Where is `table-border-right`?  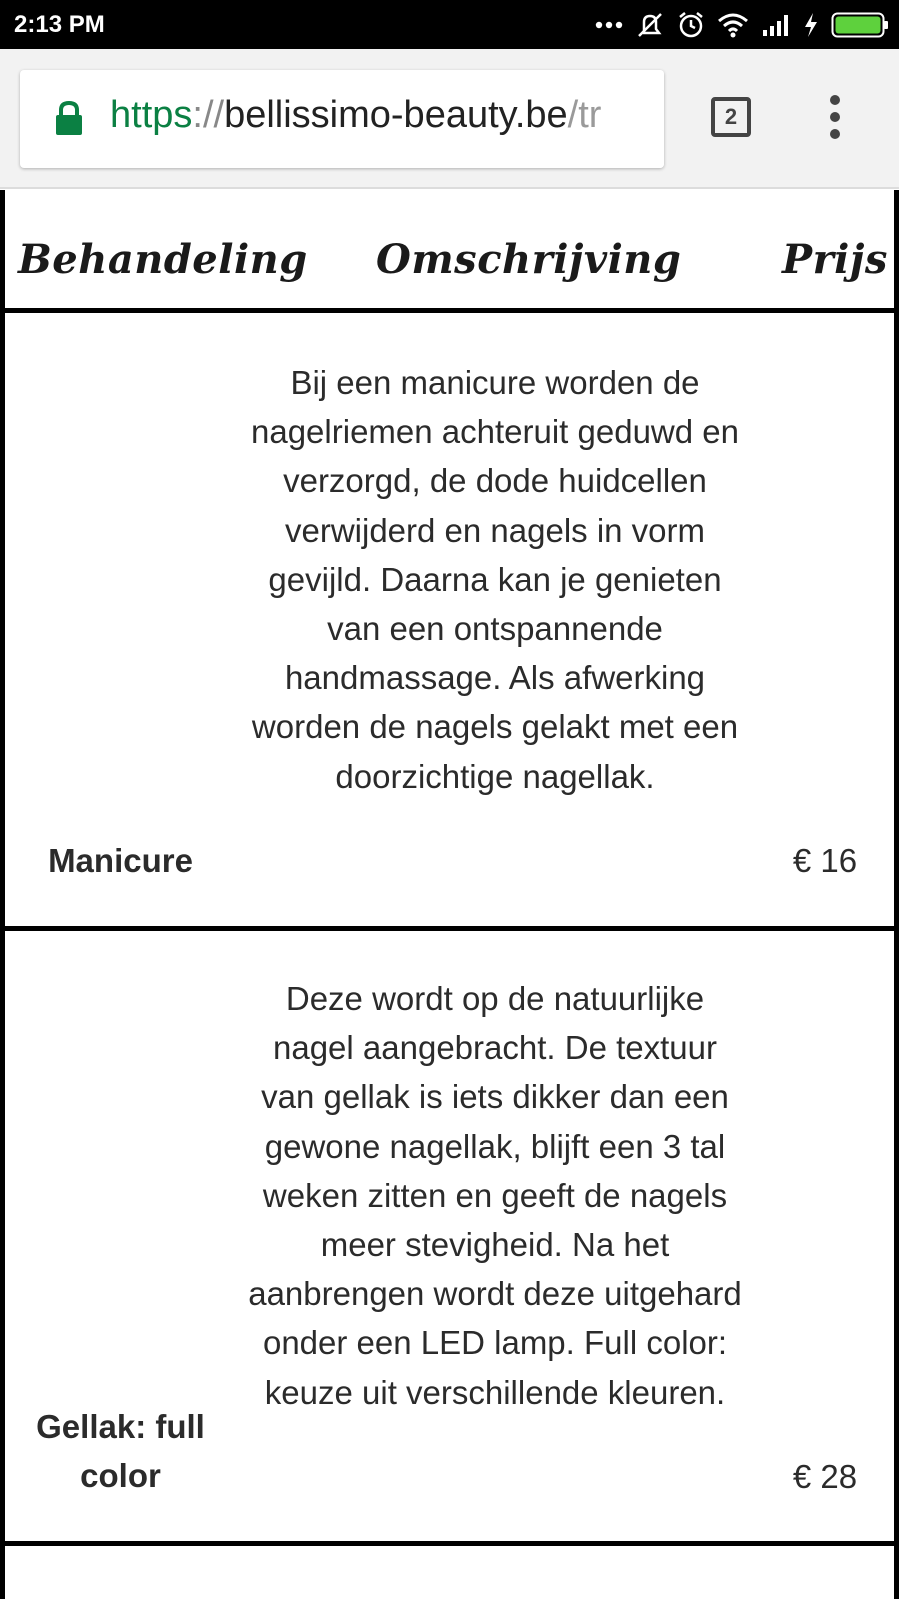 table-border-right is located at coordinates (896, 894).